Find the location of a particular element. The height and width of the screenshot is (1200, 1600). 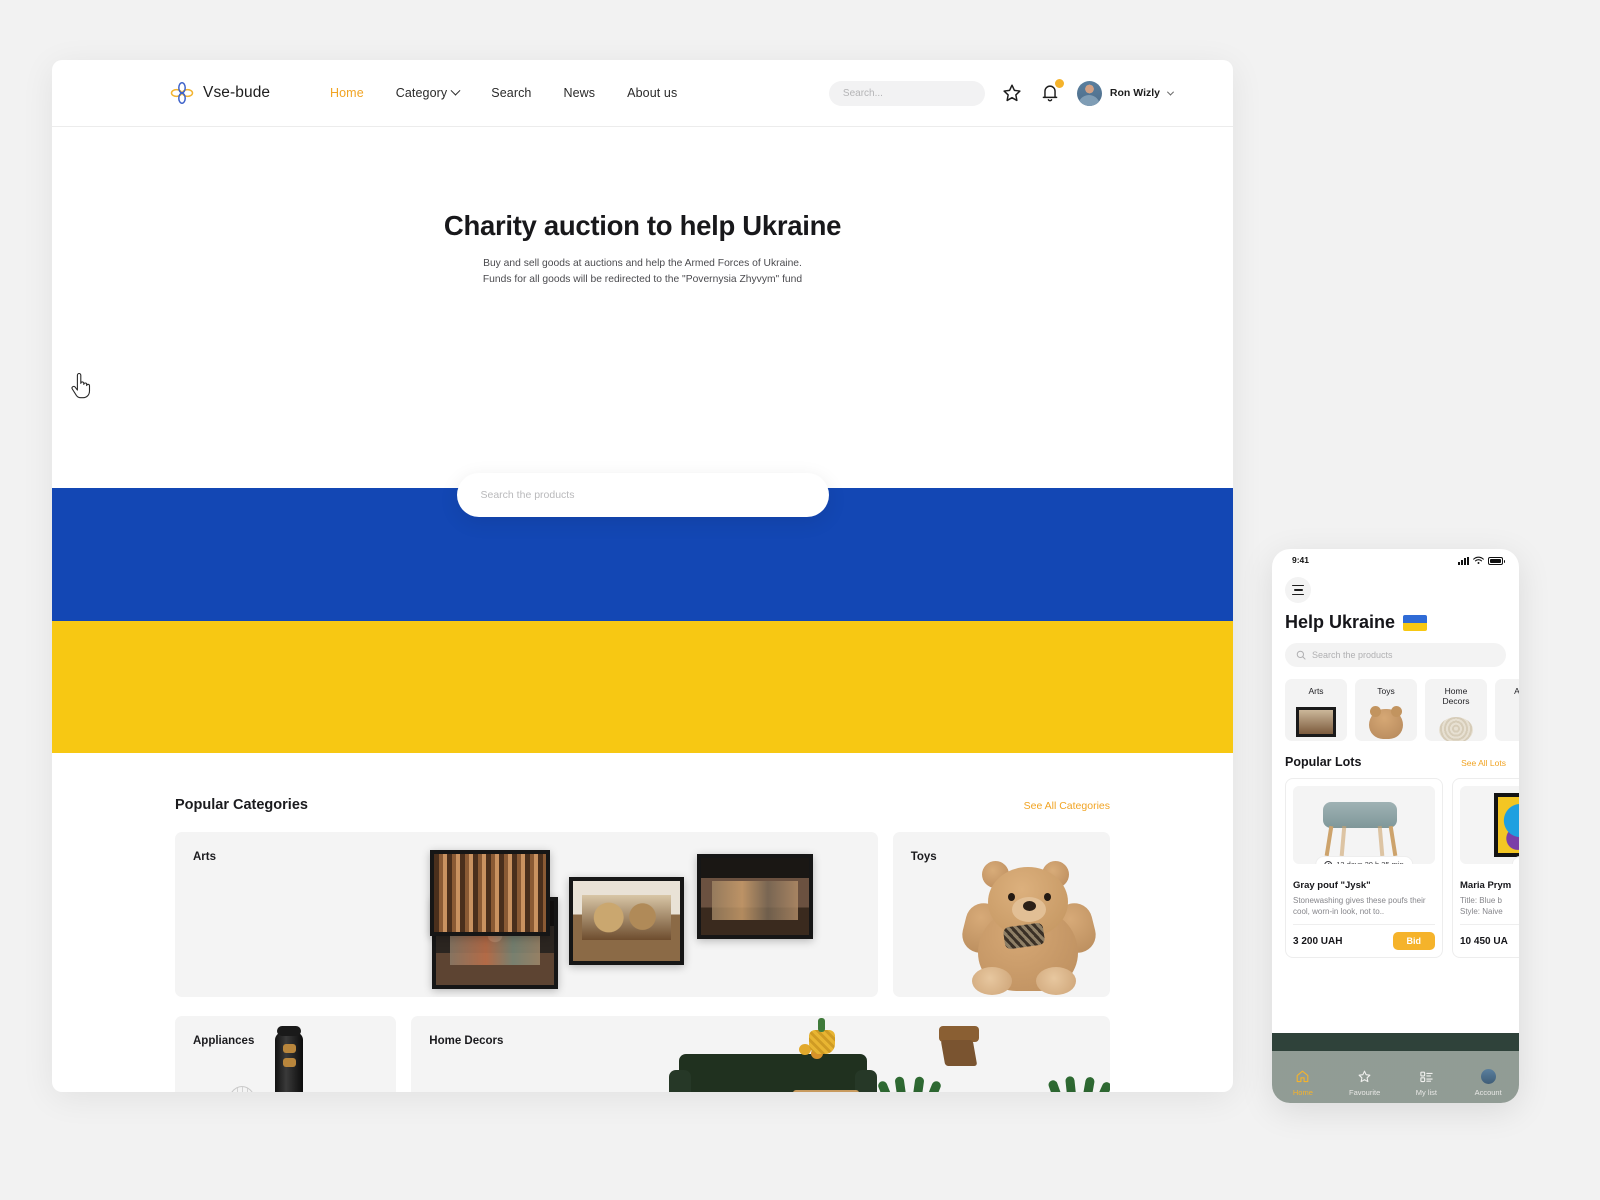

mobile-category-chips: Arts Toys Home Decors Applia is located at coordinates (1402, 710).